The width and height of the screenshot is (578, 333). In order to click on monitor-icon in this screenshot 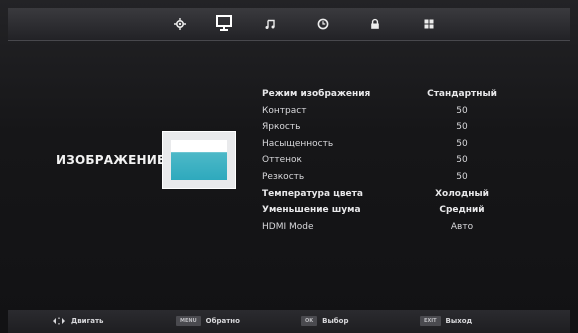, I will do `click(224, 23)`.